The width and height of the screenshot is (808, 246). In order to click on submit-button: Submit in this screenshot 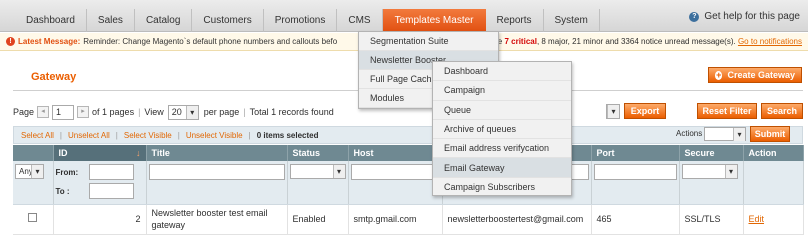, I will do `click(770, 134)`.